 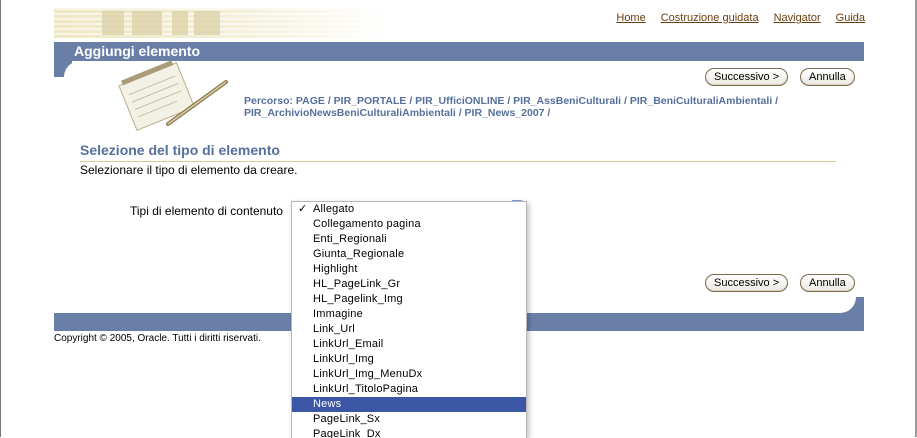 What do you see at coordinates (409, 269) in the screenshot?
I see `dropdown-option: Highlight` at bounding box center [409, 269].